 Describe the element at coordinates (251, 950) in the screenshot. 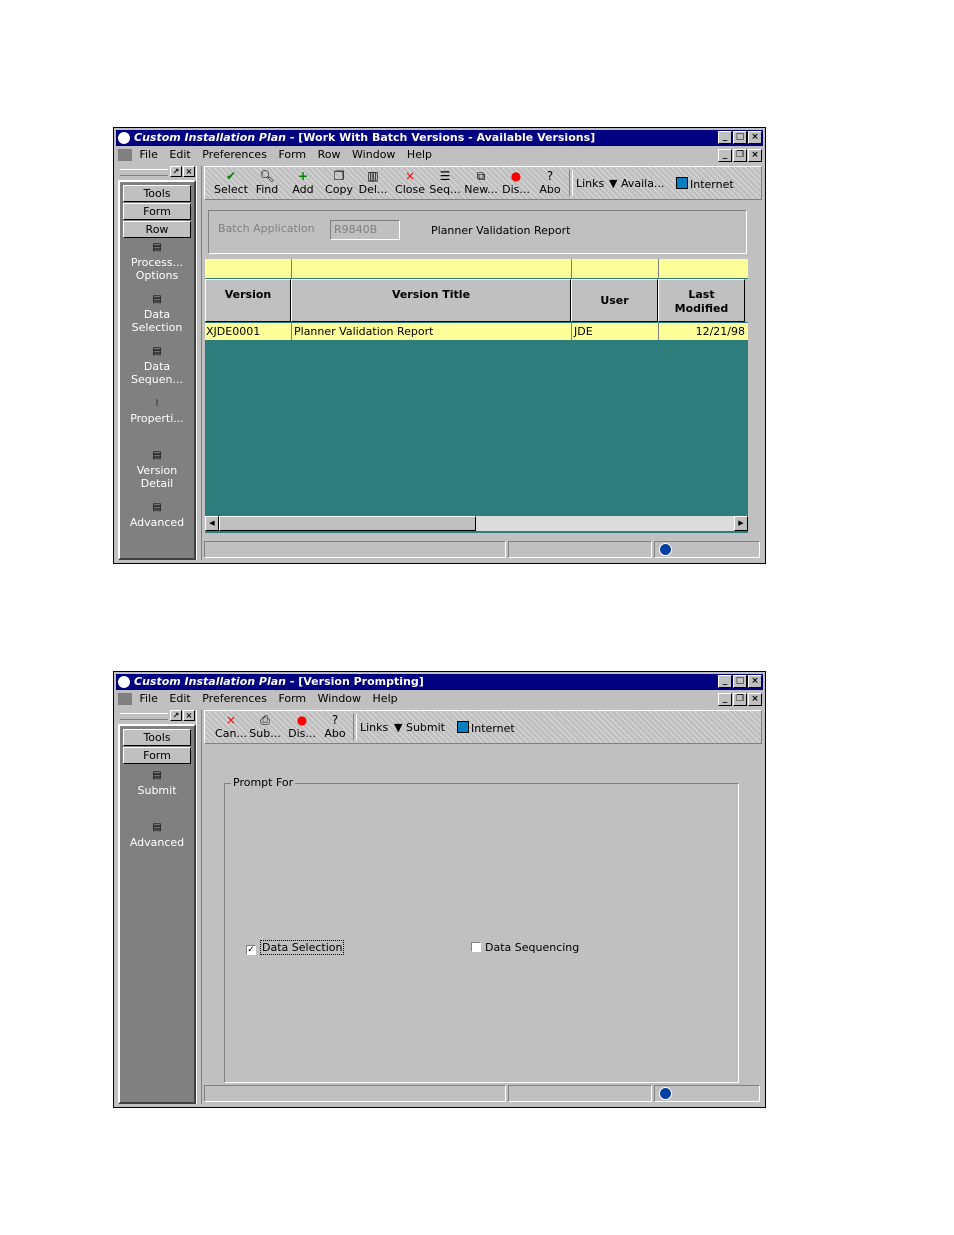

I see `data-selection-box: ✓` at that location.